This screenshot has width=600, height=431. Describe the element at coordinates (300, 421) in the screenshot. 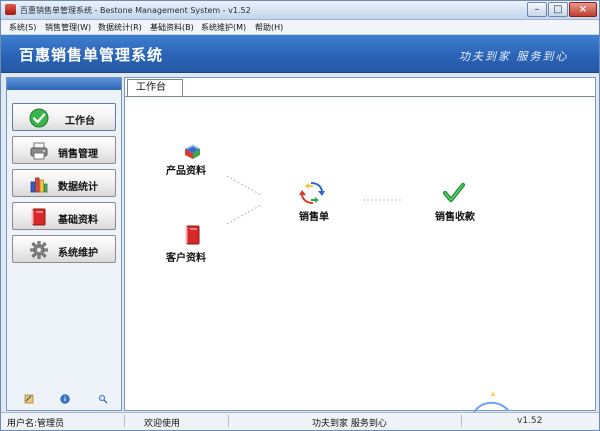

I see `status-bar: 用户名:管理员 欢迎使用 功夫到家 服务到心` at that location.